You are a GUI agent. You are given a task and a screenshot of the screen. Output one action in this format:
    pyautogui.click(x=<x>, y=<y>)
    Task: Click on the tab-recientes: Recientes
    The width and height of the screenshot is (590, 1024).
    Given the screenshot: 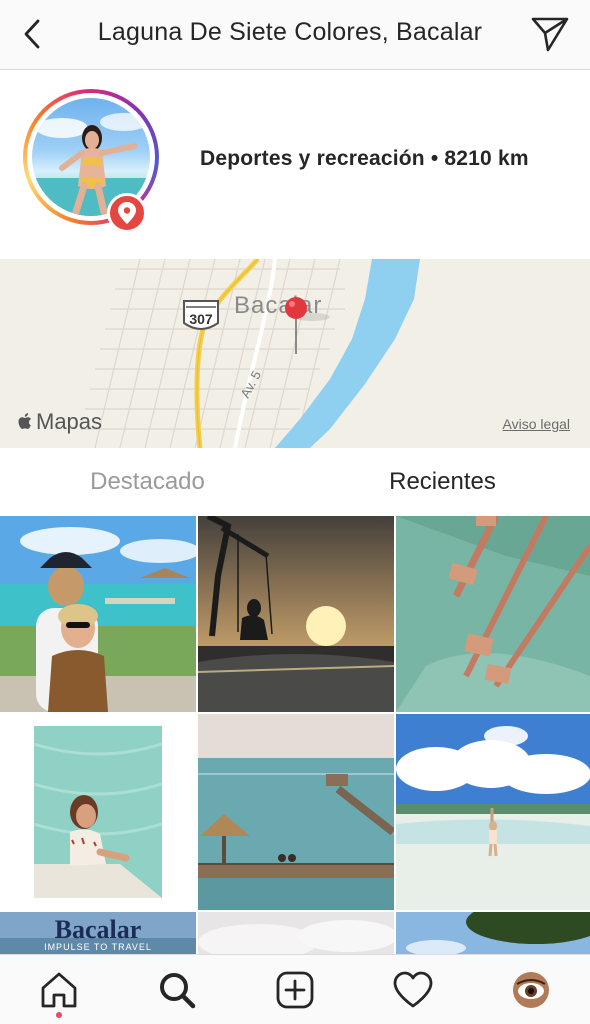 What is the action you would take?
    pyautogui.click(x=442, y=482)
    